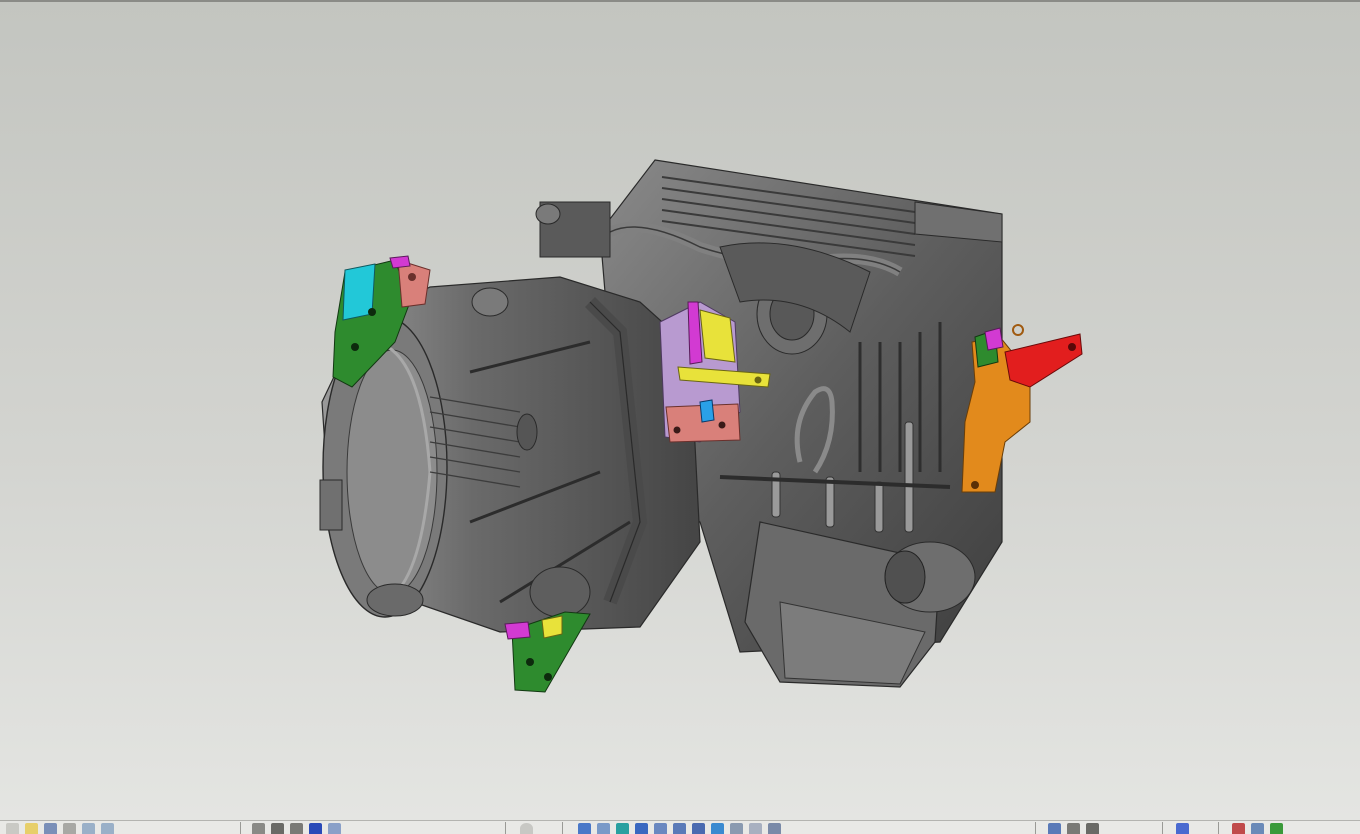 This screenshot has height=834, width=1360. I want to click on measure-item-icon, so click(1073, 828).